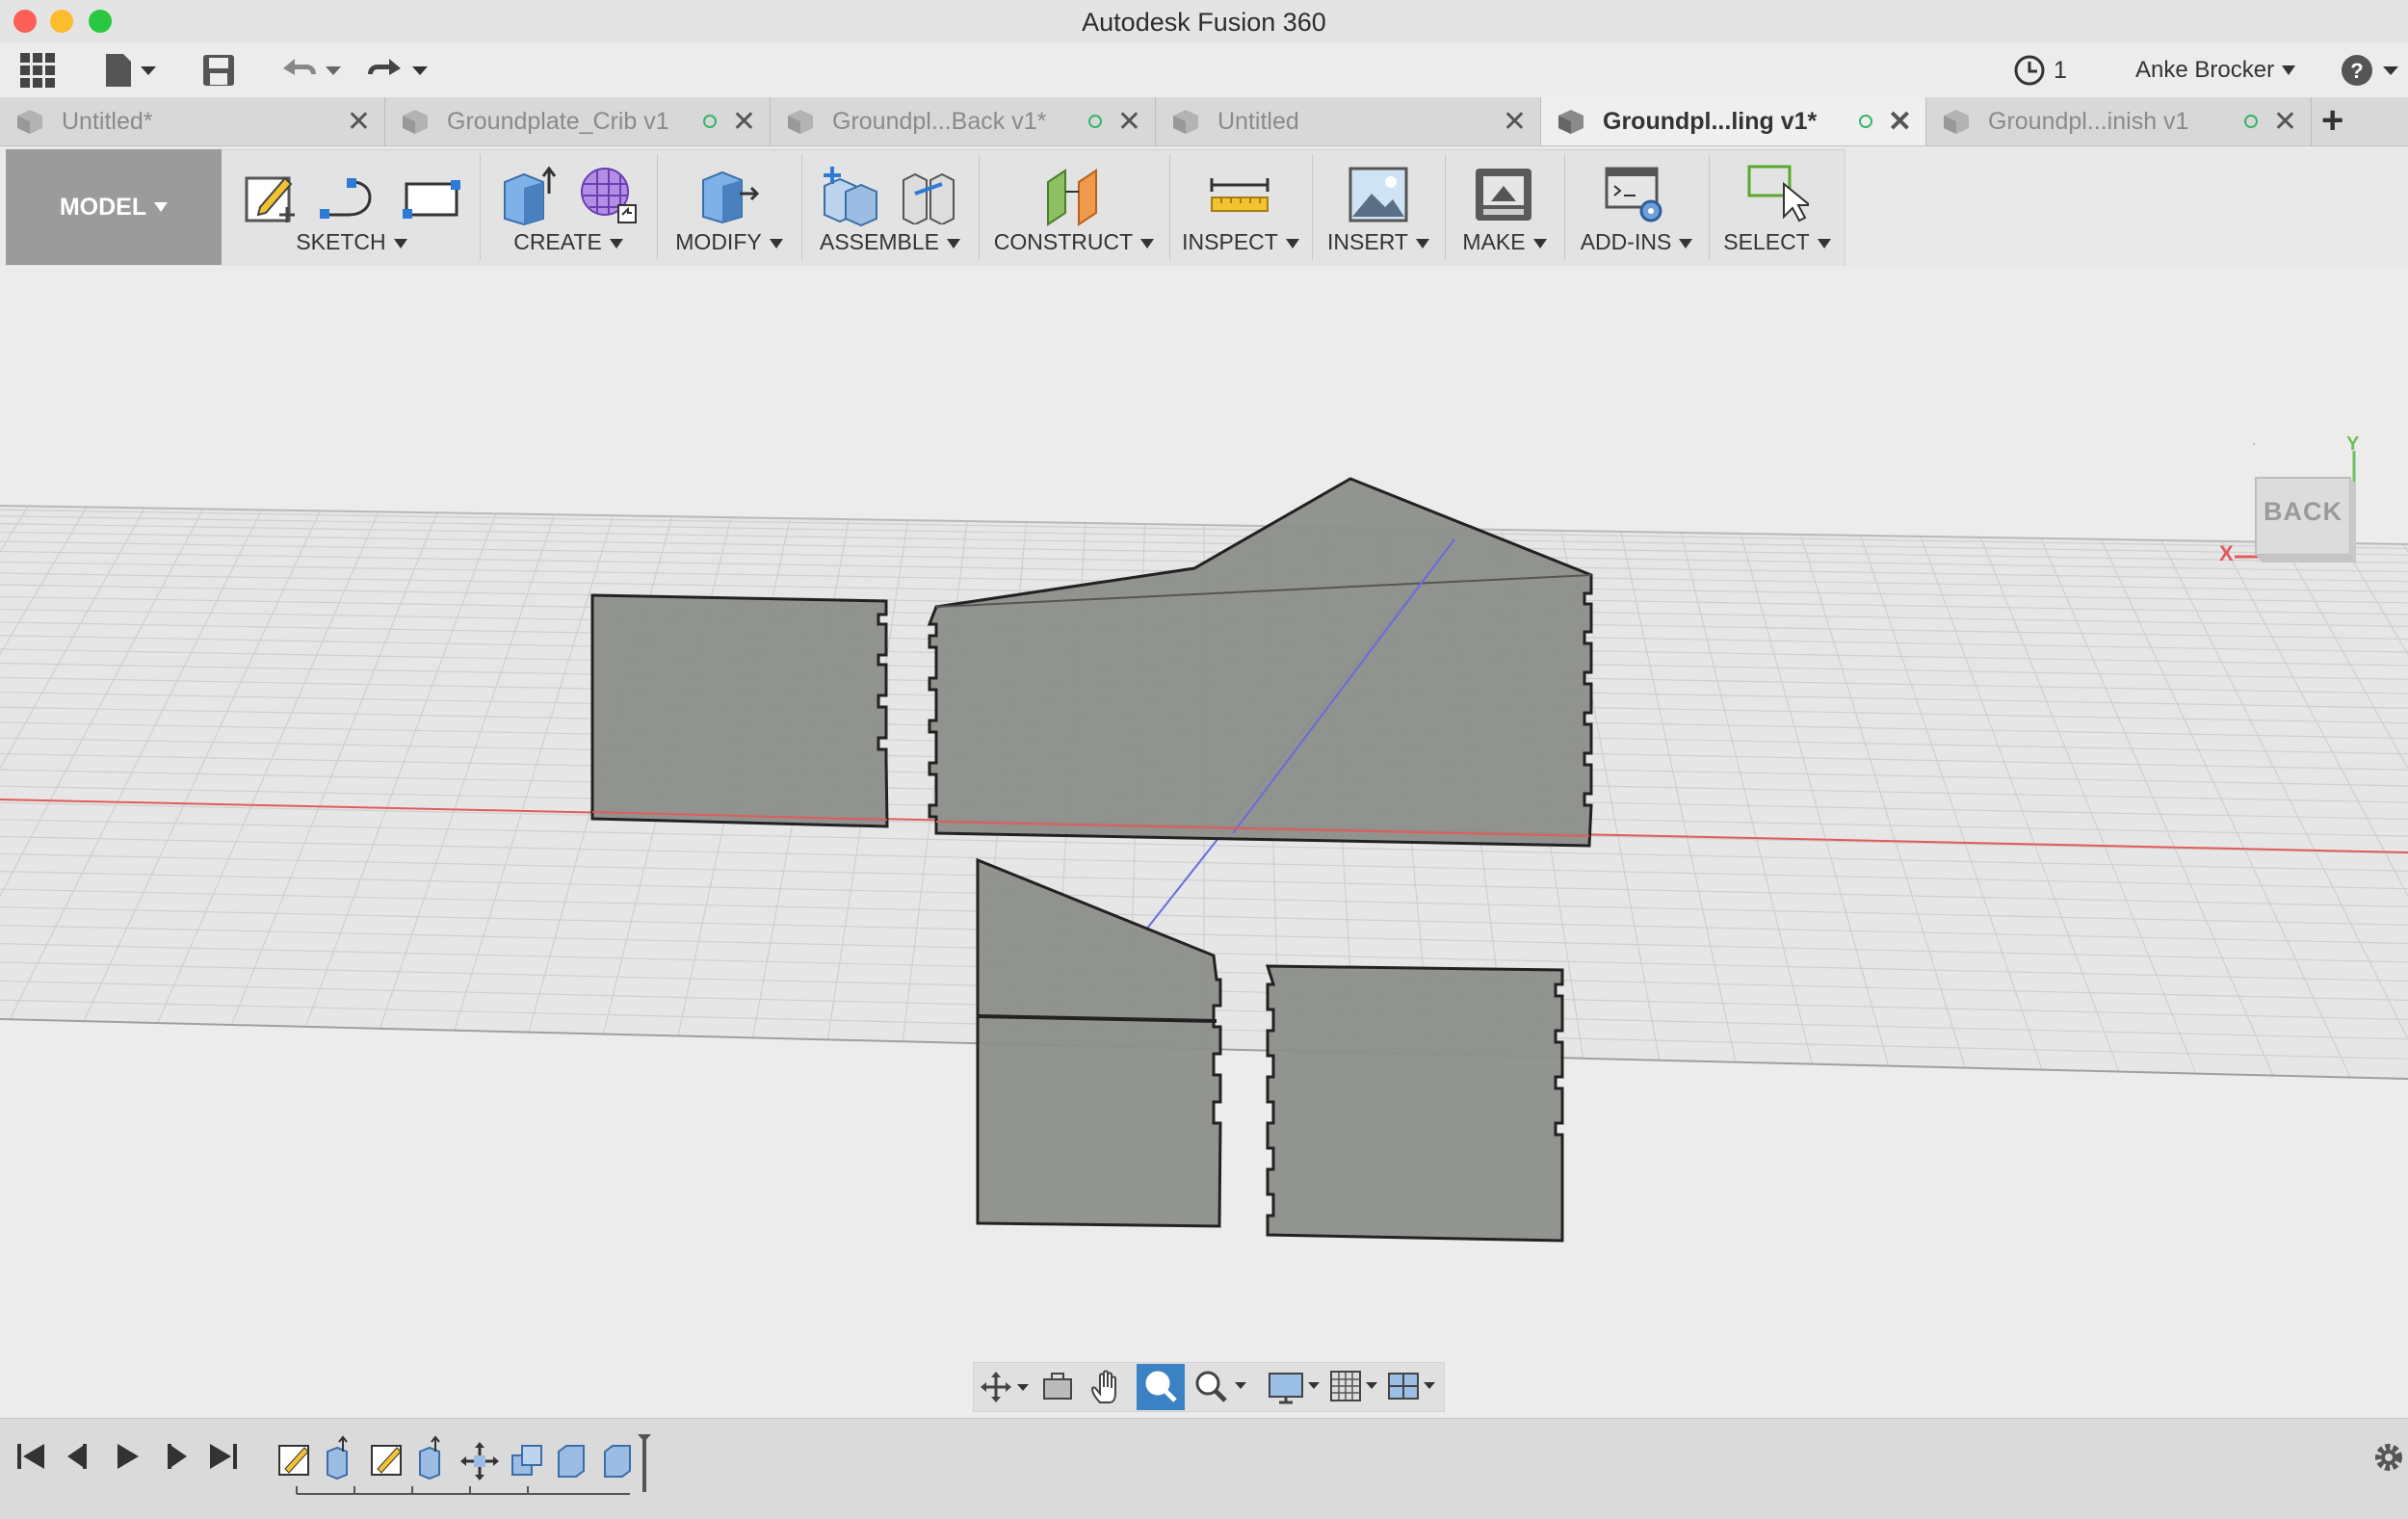 Image resolution: width=2408 pixels, height=1519 pixels. Describe the element at coordinates (1160, 1387) in the screenshot. I see `zoom-icon` at that location.